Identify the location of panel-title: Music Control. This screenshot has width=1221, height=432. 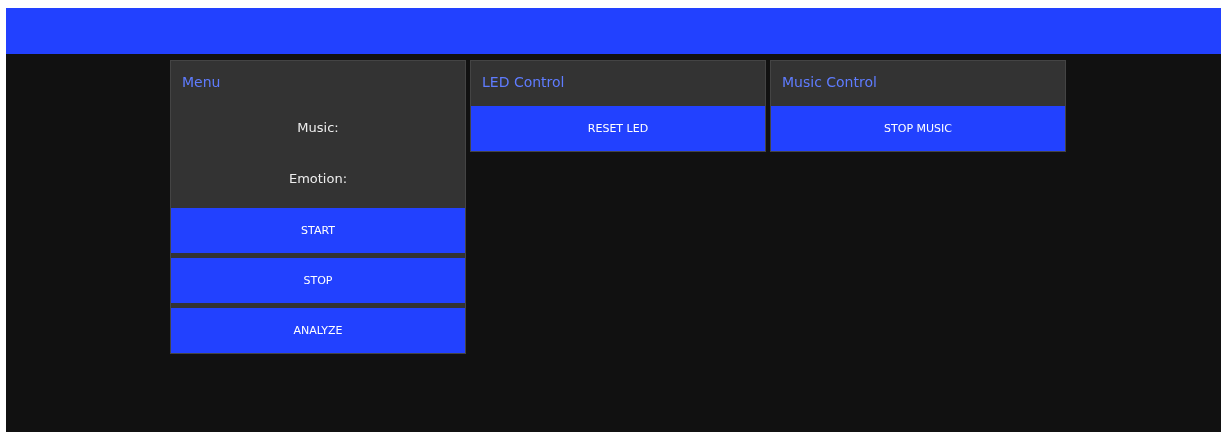
(829, 82).